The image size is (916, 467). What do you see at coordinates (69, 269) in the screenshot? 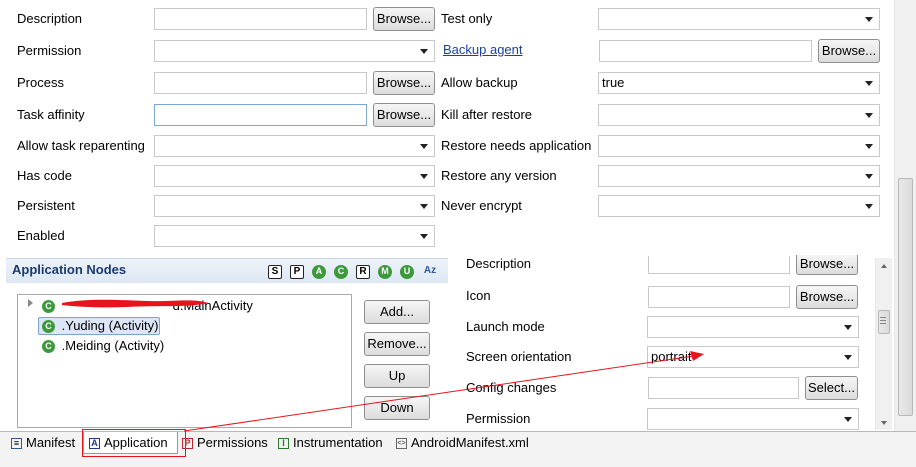
I see `application-nodes-title: Application Nodes` at bounding box center [69, 269].